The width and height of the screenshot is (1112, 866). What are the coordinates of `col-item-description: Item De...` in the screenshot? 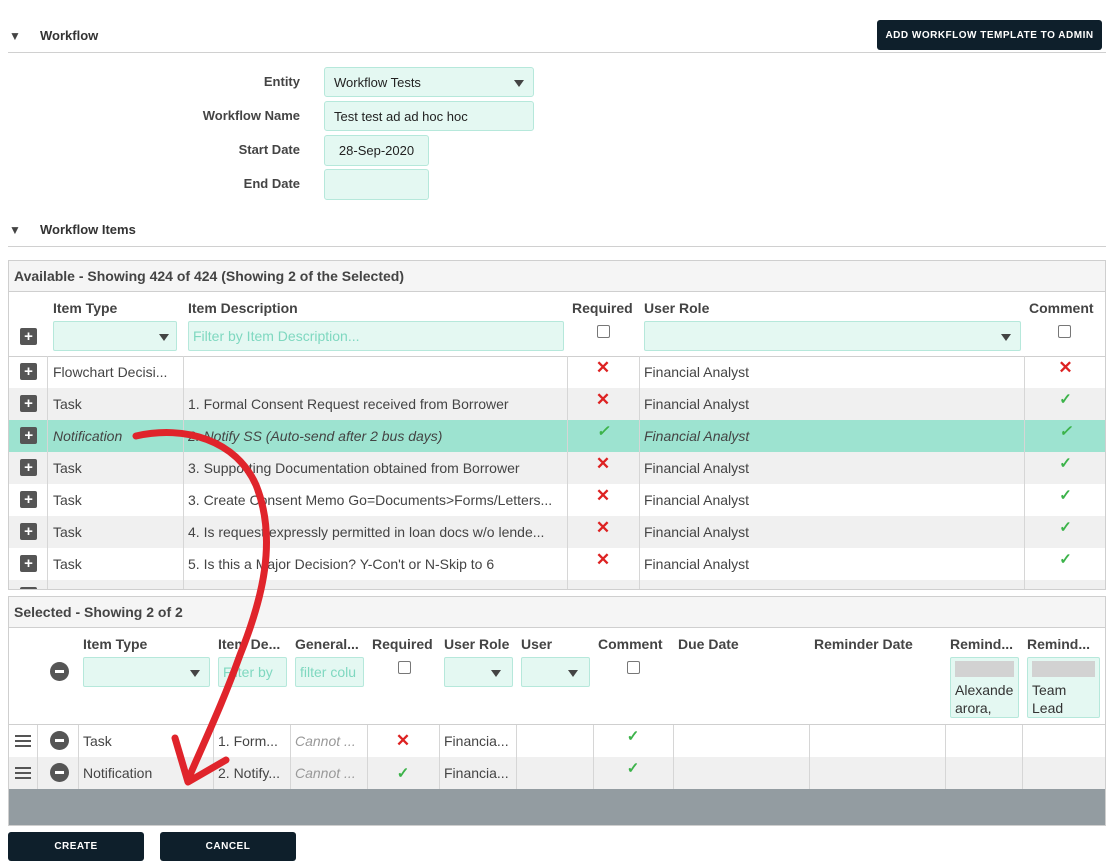 It's located at (254, 644).